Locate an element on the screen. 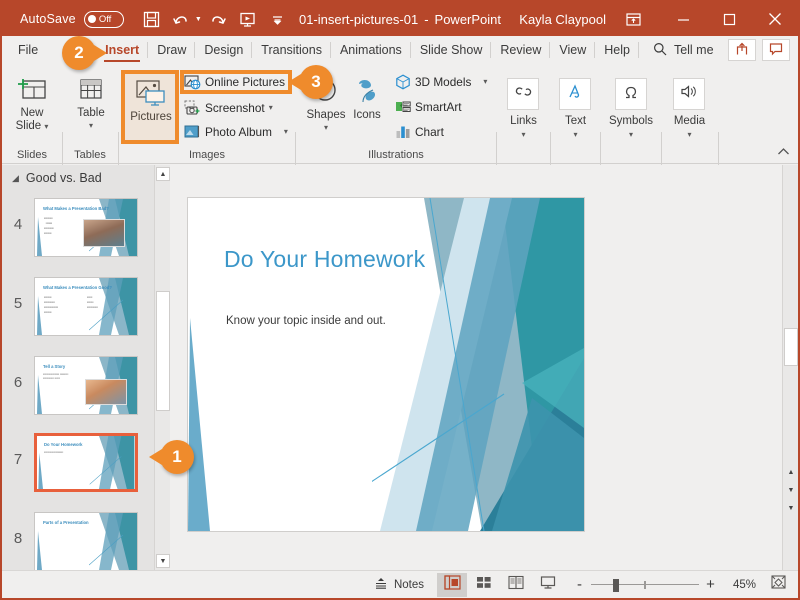 Image resolution: width=800 pixels, height=600 pixels. comments-button is located at coordinates (776, 50).